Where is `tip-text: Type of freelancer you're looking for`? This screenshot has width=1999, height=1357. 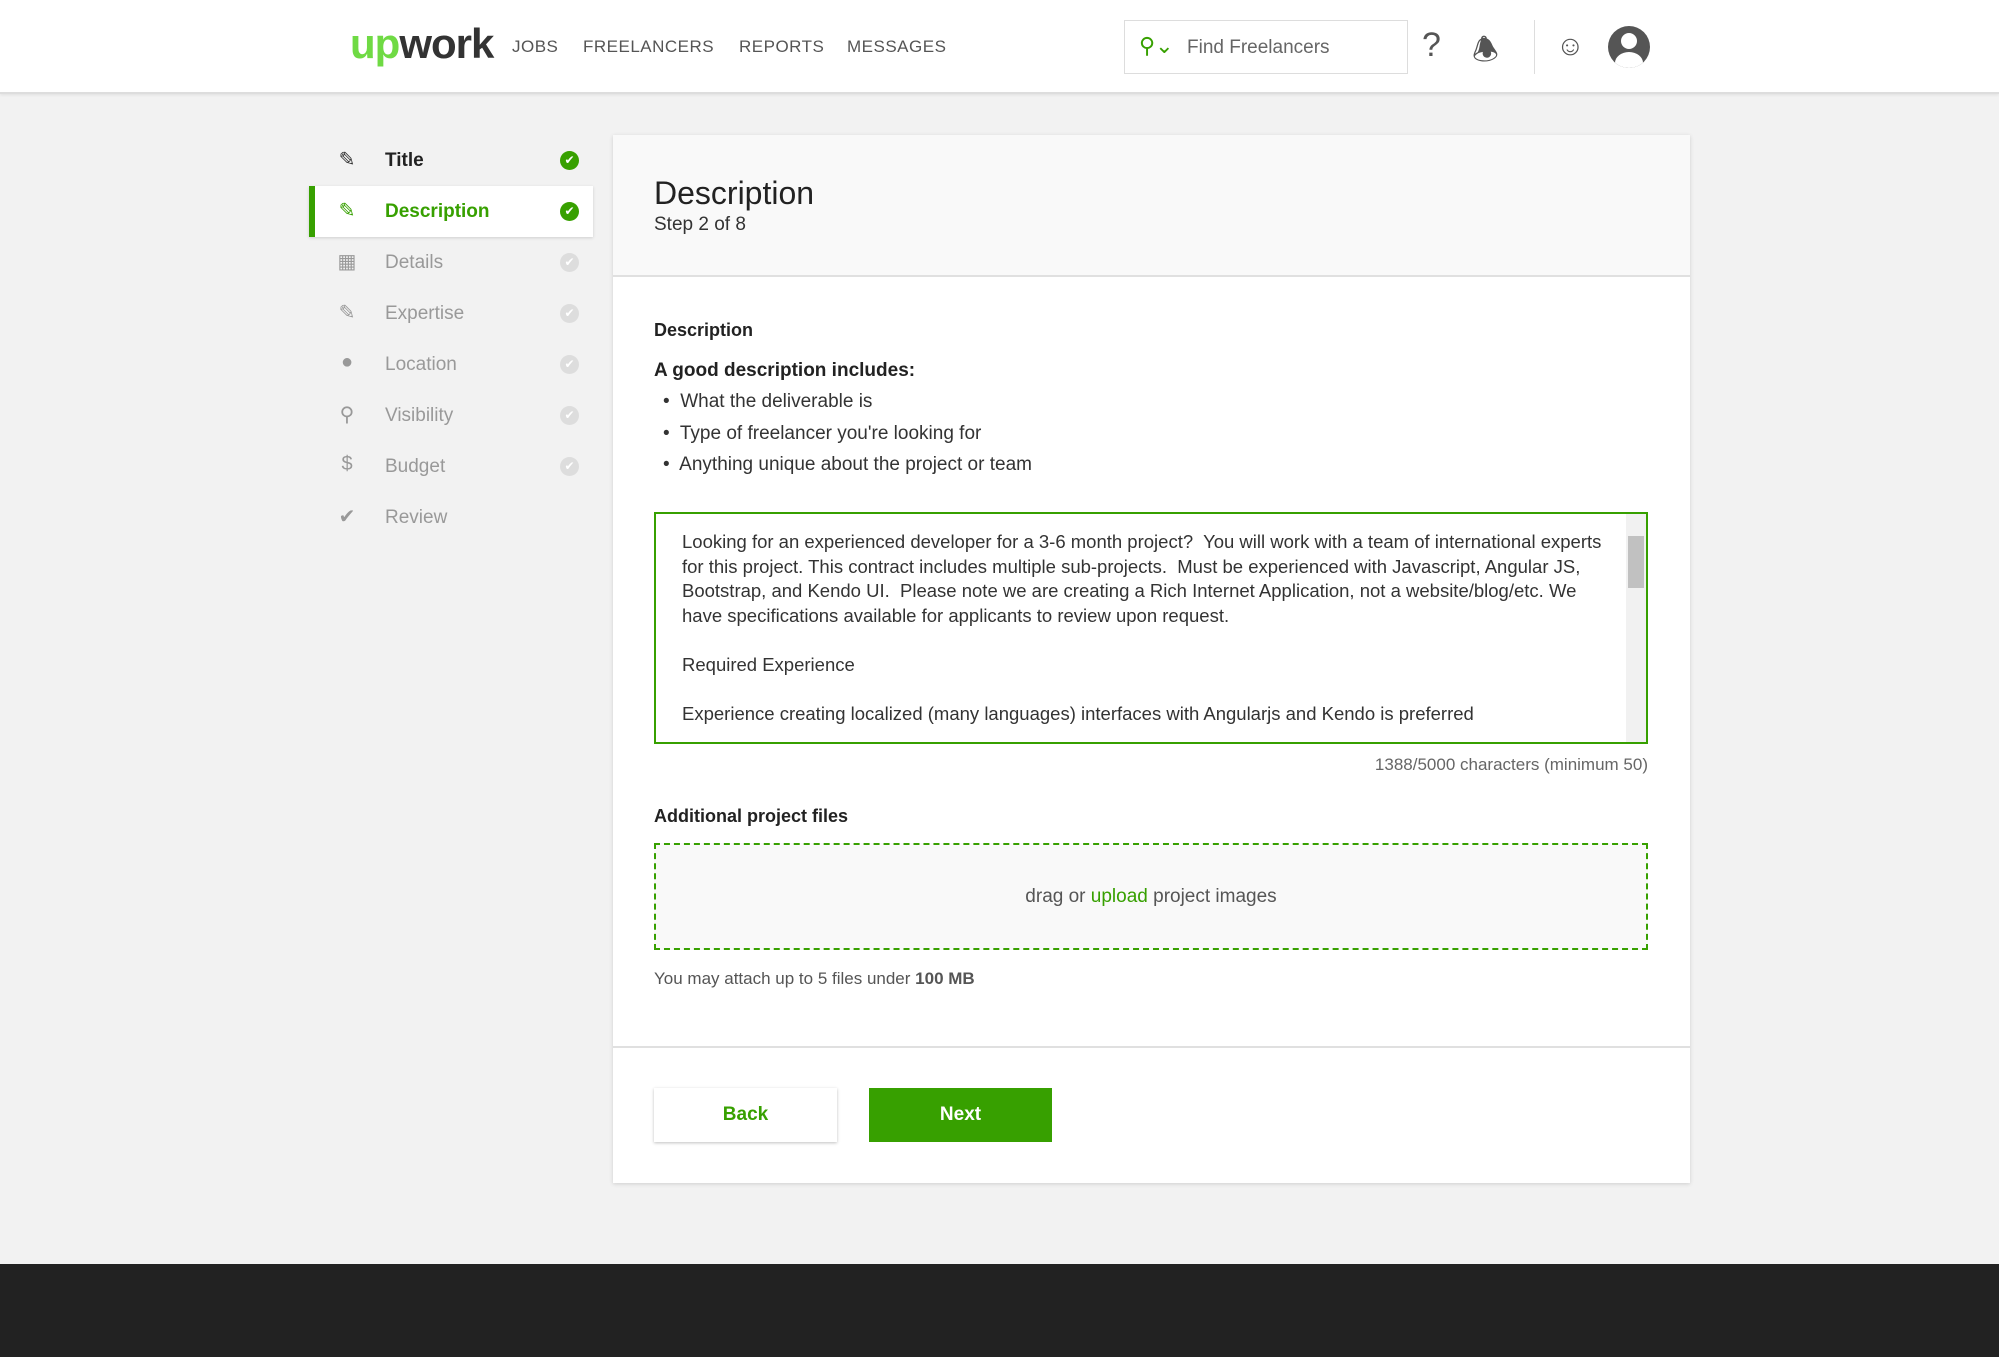
tip-text: Type of freelancer you're looking for is located at coordinates (830, 433).